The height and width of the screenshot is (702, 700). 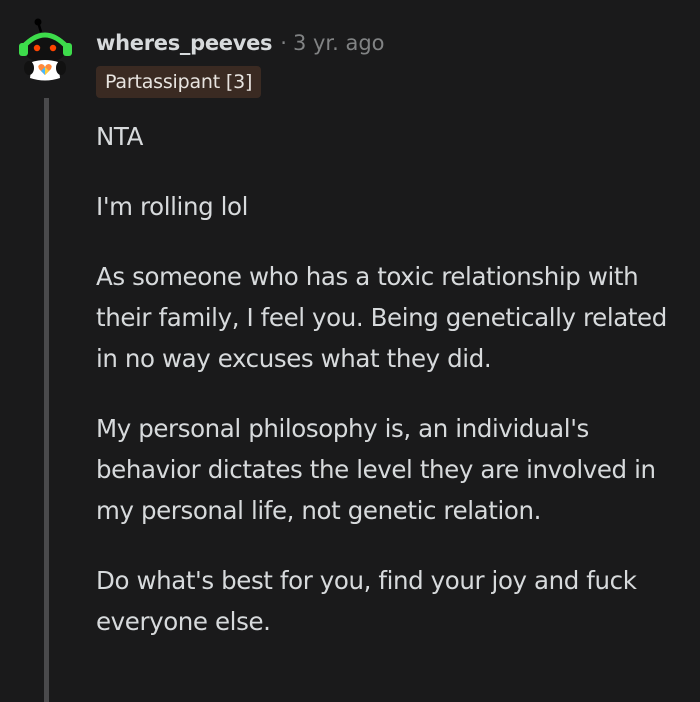 I want to click on user-avatar, so click(x=47, y=51).